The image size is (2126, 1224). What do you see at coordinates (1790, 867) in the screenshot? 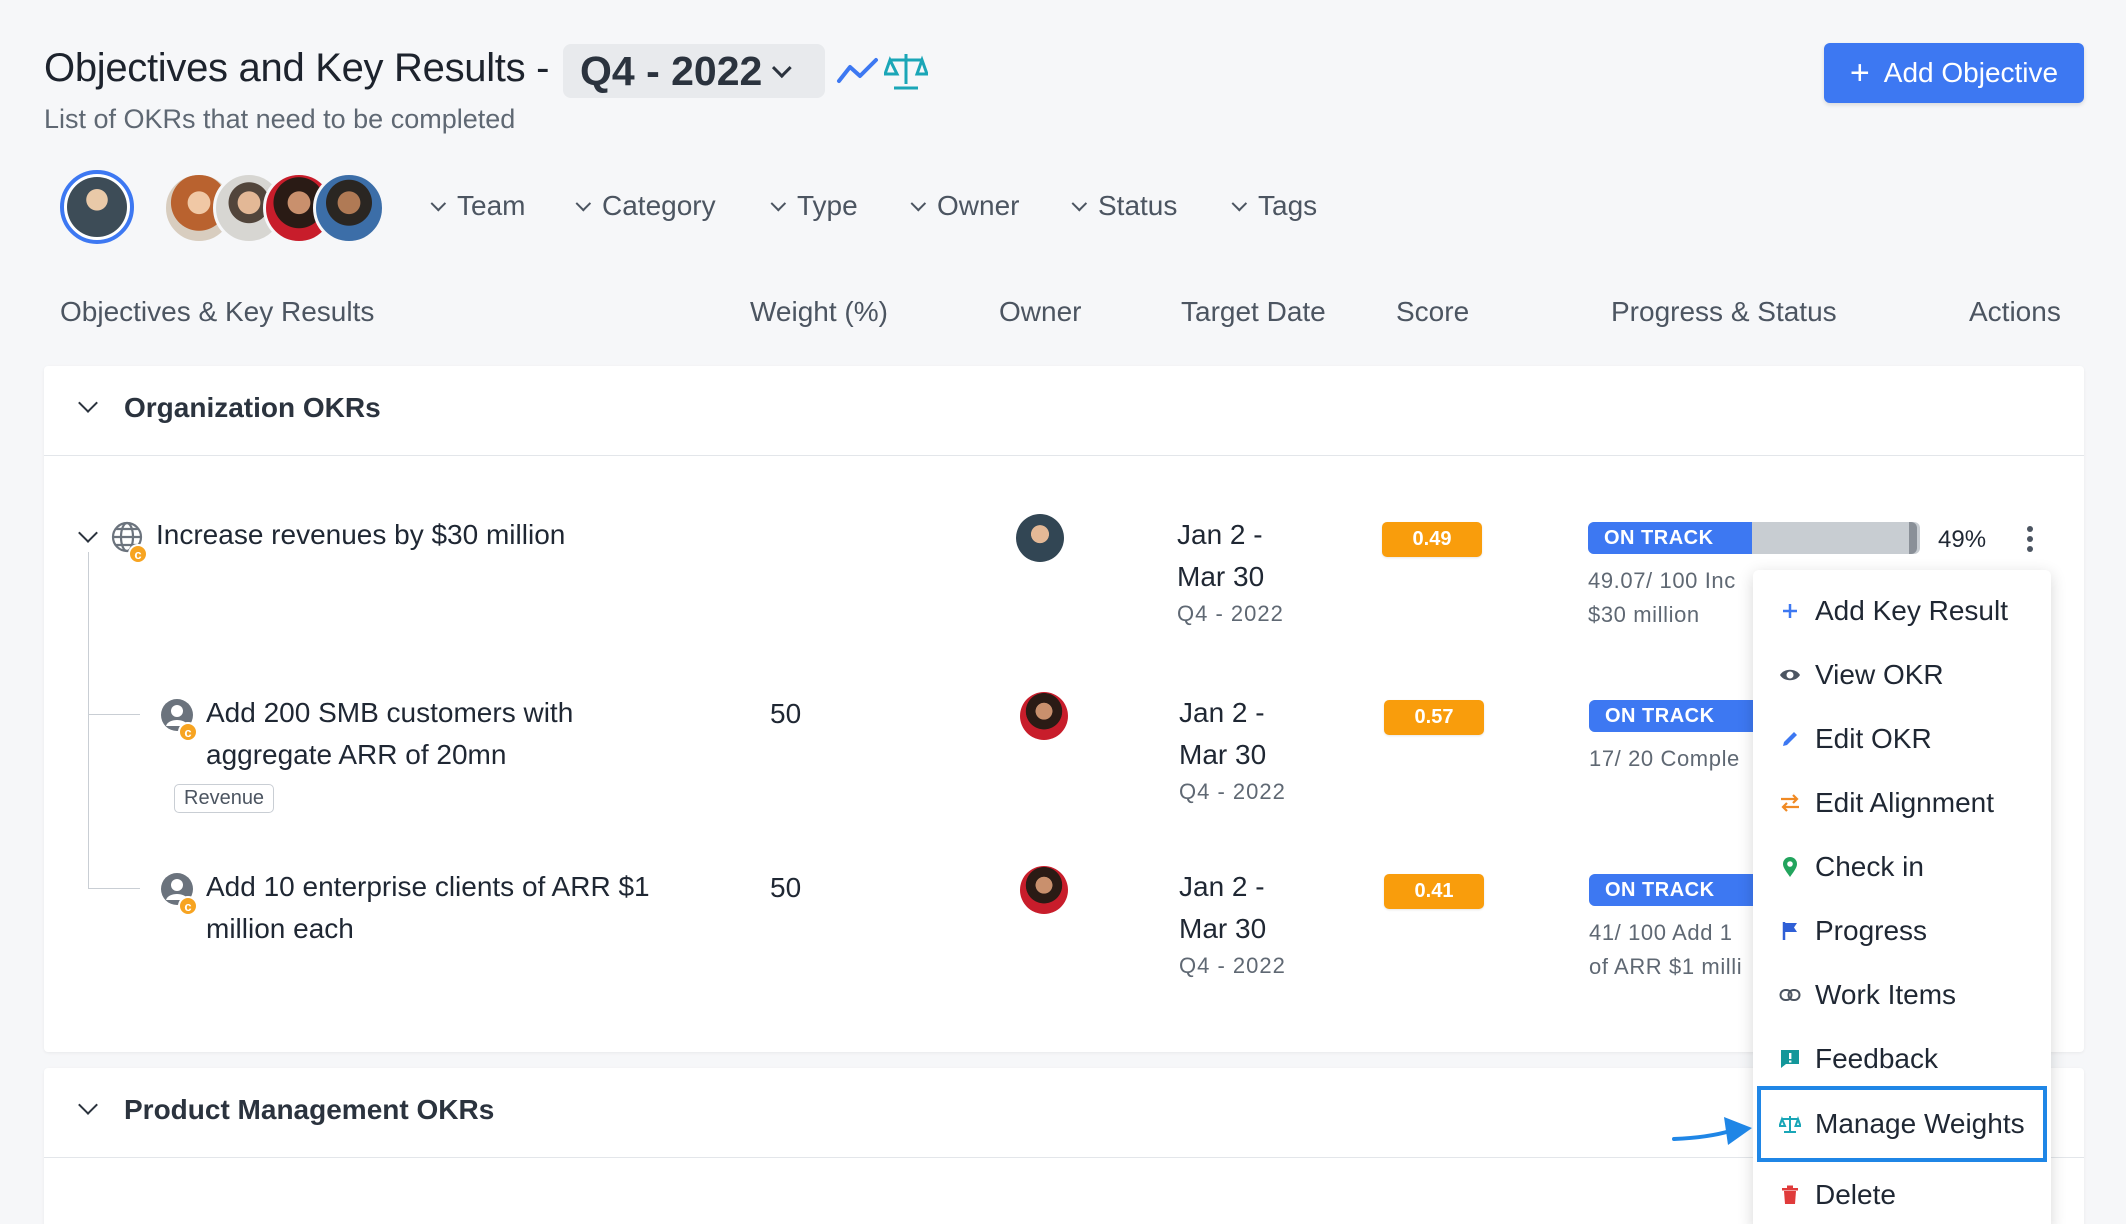
I see `map-pin-icon` at bounding box center [1790, 867].